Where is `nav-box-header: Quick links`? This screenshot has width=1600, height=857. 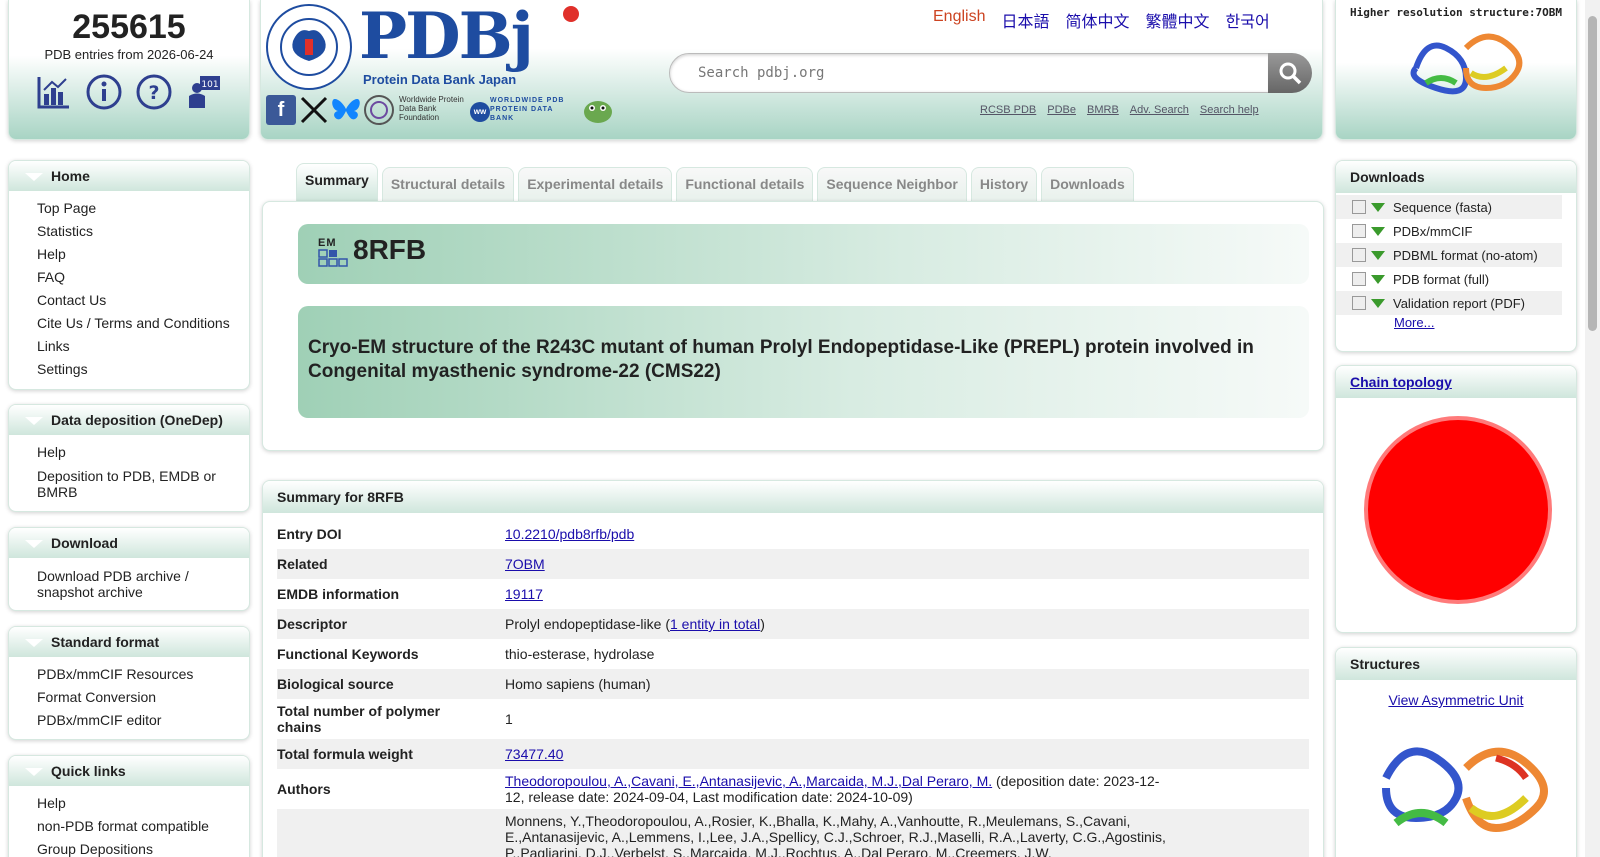
nav-box-header: Quick links is located at coordinates (129, 771).